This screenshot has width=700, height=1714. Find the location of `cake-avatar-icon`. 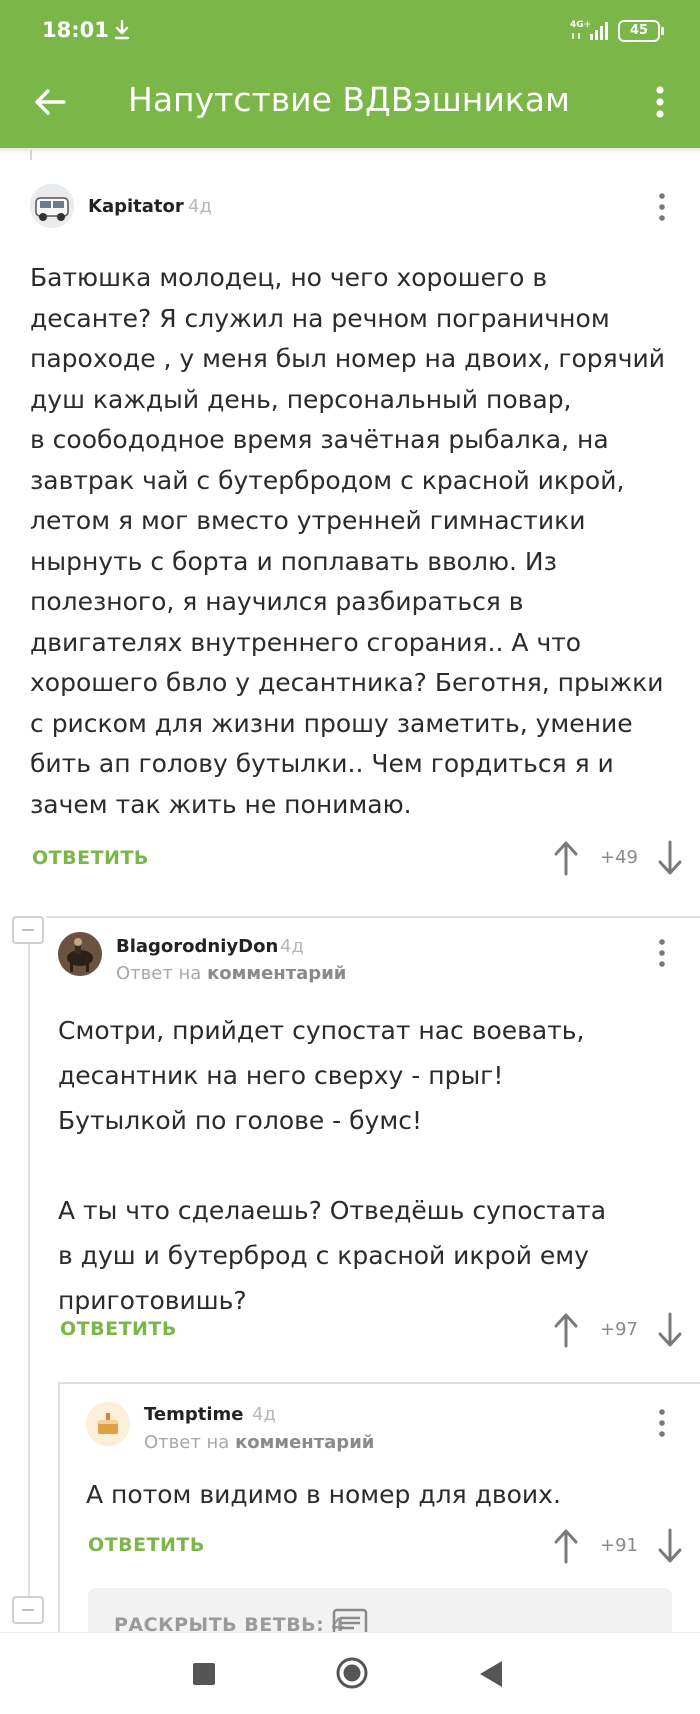

cake-avatar-icon is located at coordinates (108, 1424).